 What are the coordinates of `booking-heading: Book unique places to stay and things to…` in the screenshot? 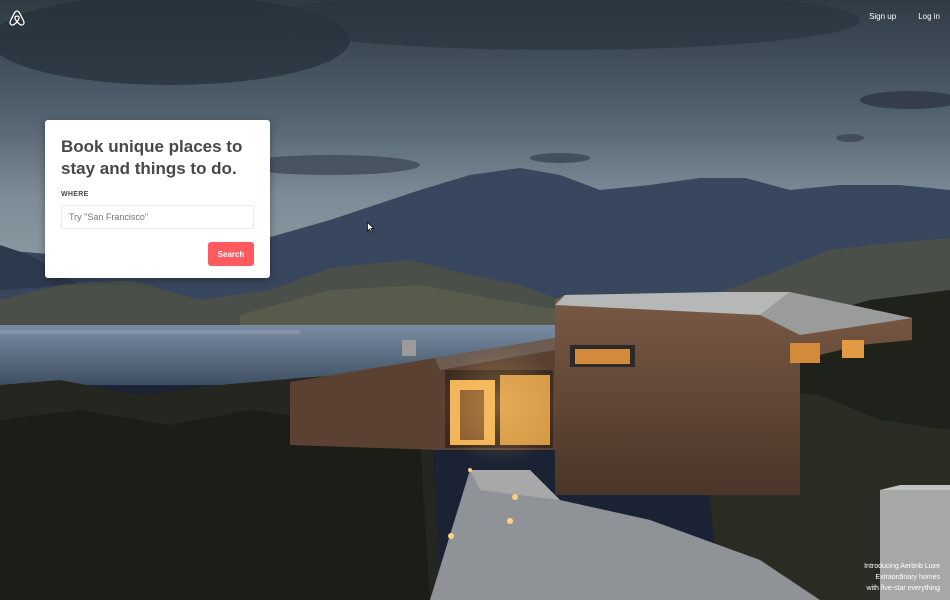 It's located at (152, 157).